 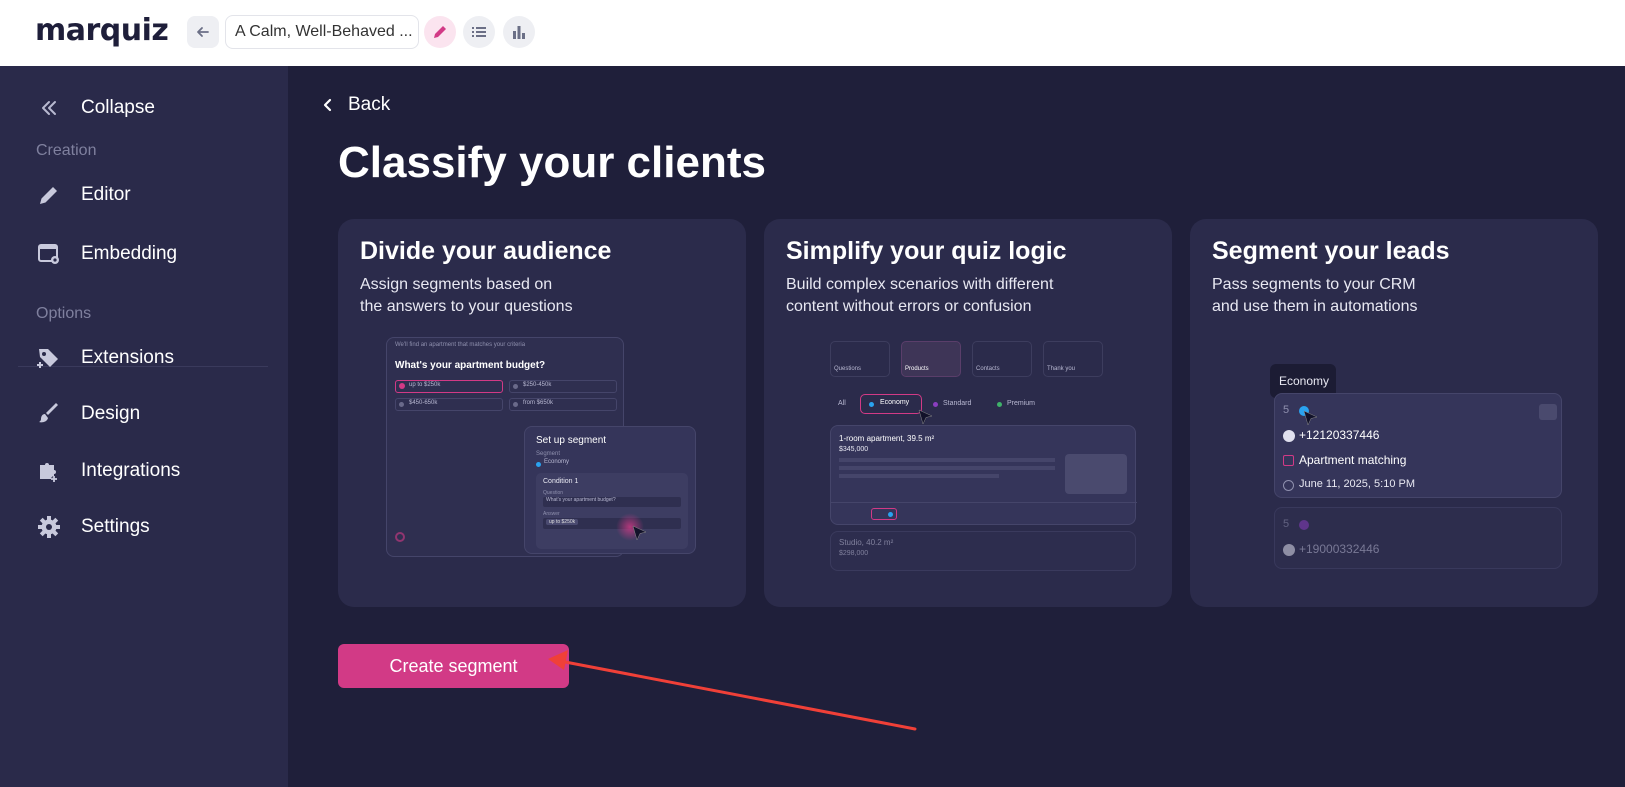 I want to click on lead-card: 5 +19000332446, so click(x=1418, y=538).